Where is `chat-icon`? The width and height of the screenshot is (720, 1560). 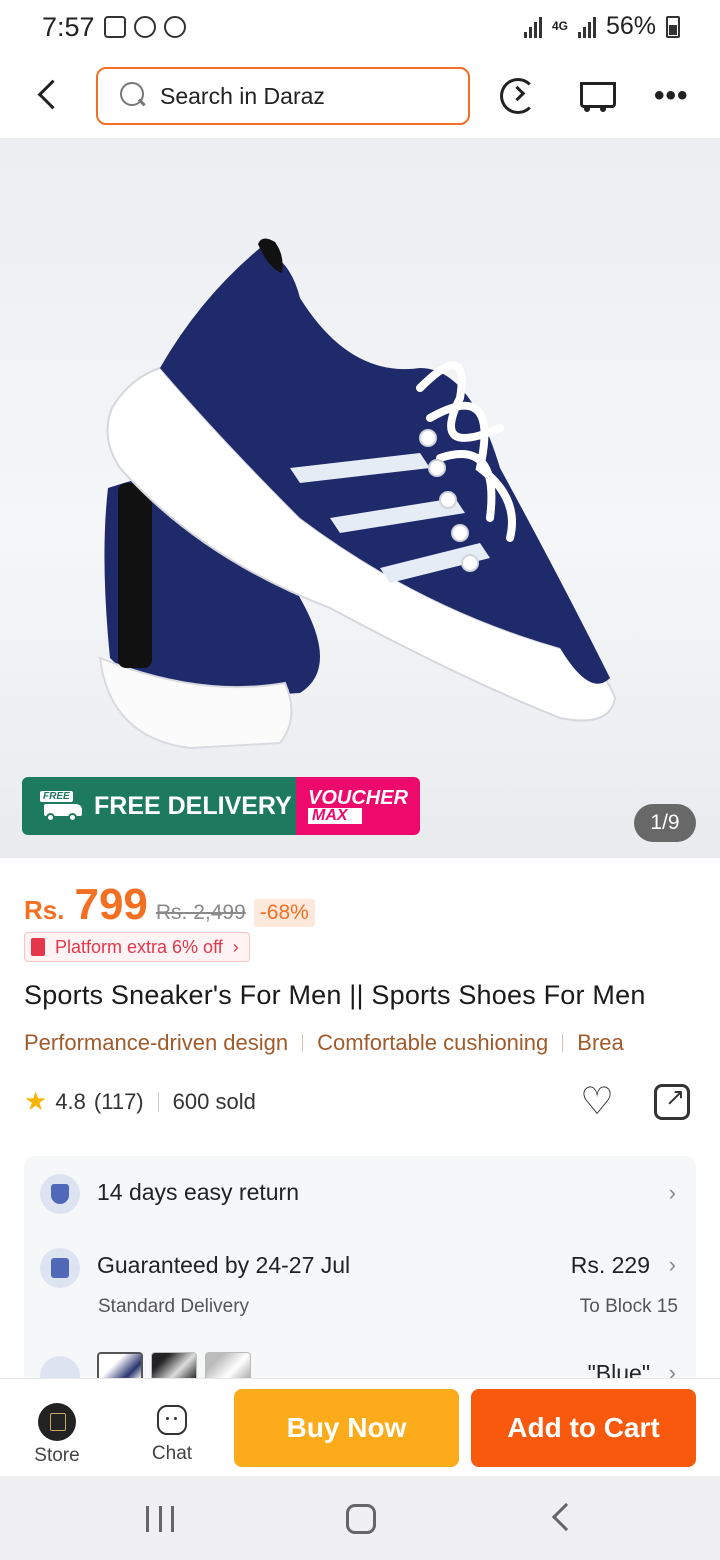 chat-icon is located at coordinates (172, 1420).